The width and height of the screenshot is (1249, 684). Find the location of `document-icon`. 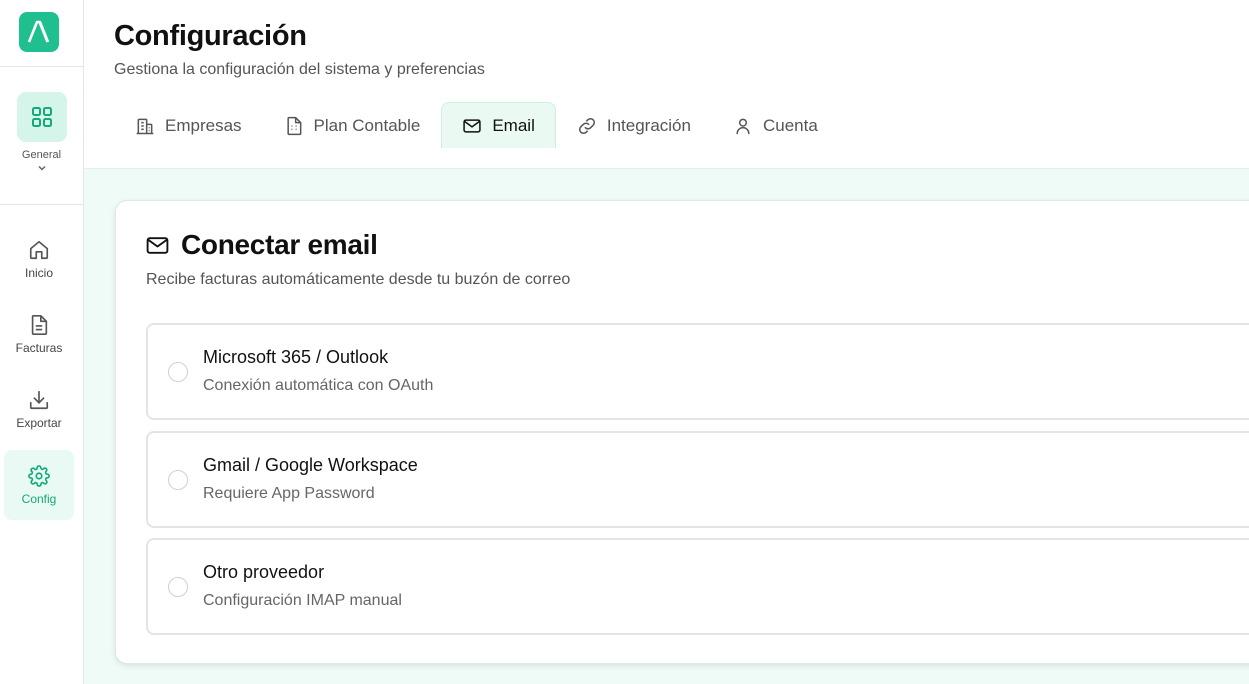

document-icon is located at coordinates (39, 324).